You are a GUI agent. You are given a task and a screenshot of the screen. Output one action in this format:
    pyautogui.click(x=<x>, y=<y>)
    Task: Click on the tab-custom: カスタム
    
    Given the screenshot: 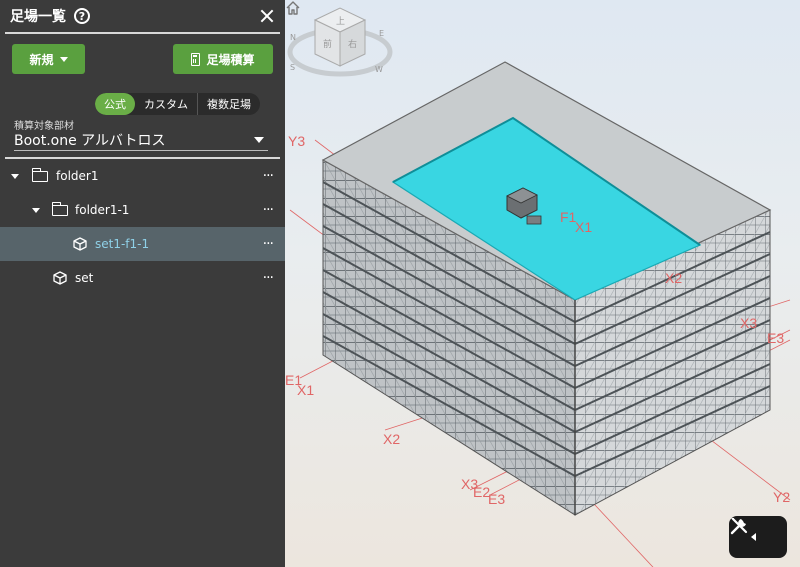 What is the action you would take?
    pyautogui.click(x=166, y=104)
    